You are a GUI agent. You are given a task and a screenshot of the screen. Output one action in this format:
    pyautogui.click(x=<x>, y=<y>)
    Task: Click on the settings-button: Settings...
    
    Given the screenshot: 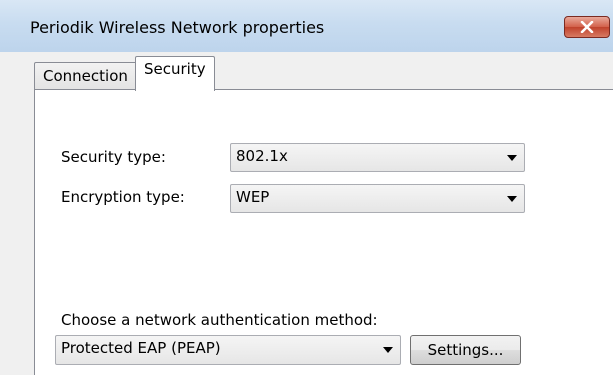 What is the action you would take?
    pyautogui.click(x=465, y=350)
    